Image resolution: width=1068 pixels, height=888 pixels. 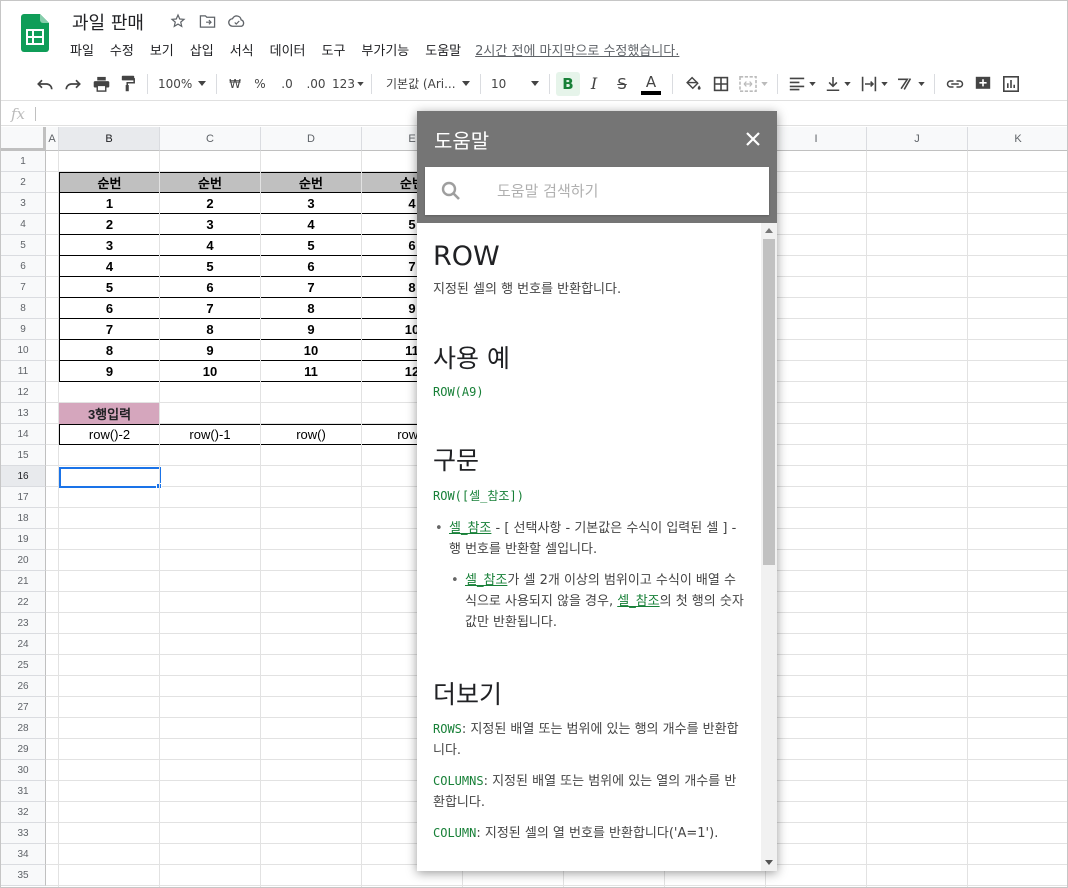 What do you see at coordinates (242, 49) in the screenshot?
I see `menu-format: 서식` at bounding box center [242, 49].